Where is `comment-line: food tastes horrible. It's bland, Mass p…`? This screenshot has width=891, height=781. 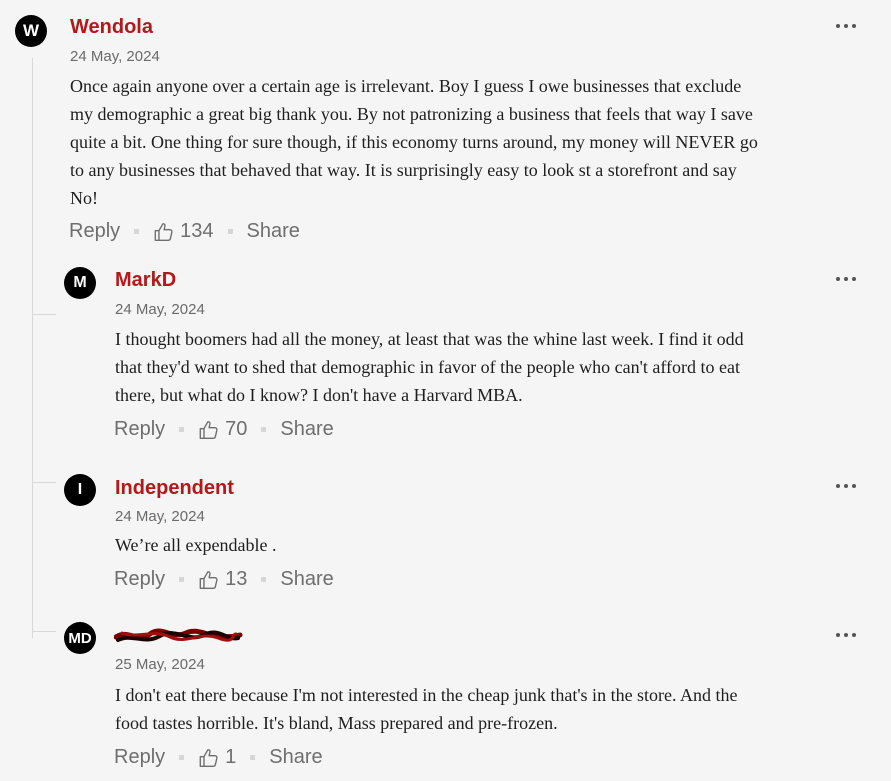 comment-line: food tastes horrible. It's bland, Mass p… is located at coordinates (336, 723).